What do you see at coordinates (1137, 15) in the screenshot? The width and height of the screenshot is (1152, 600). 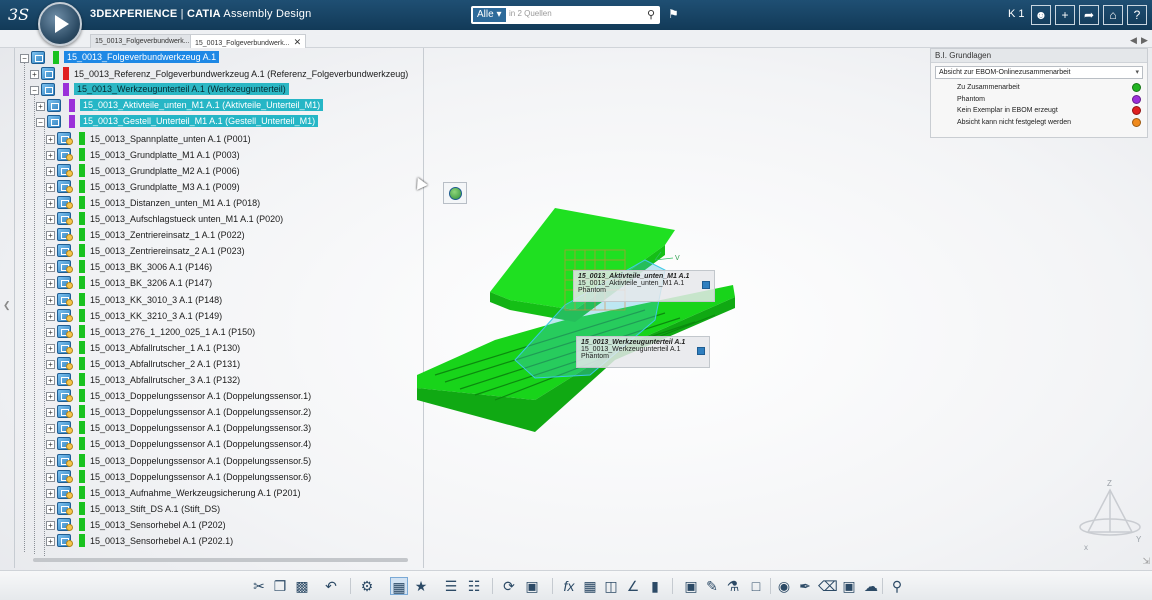 I see `help-icon: ?` at bounding box center [1137, 15].